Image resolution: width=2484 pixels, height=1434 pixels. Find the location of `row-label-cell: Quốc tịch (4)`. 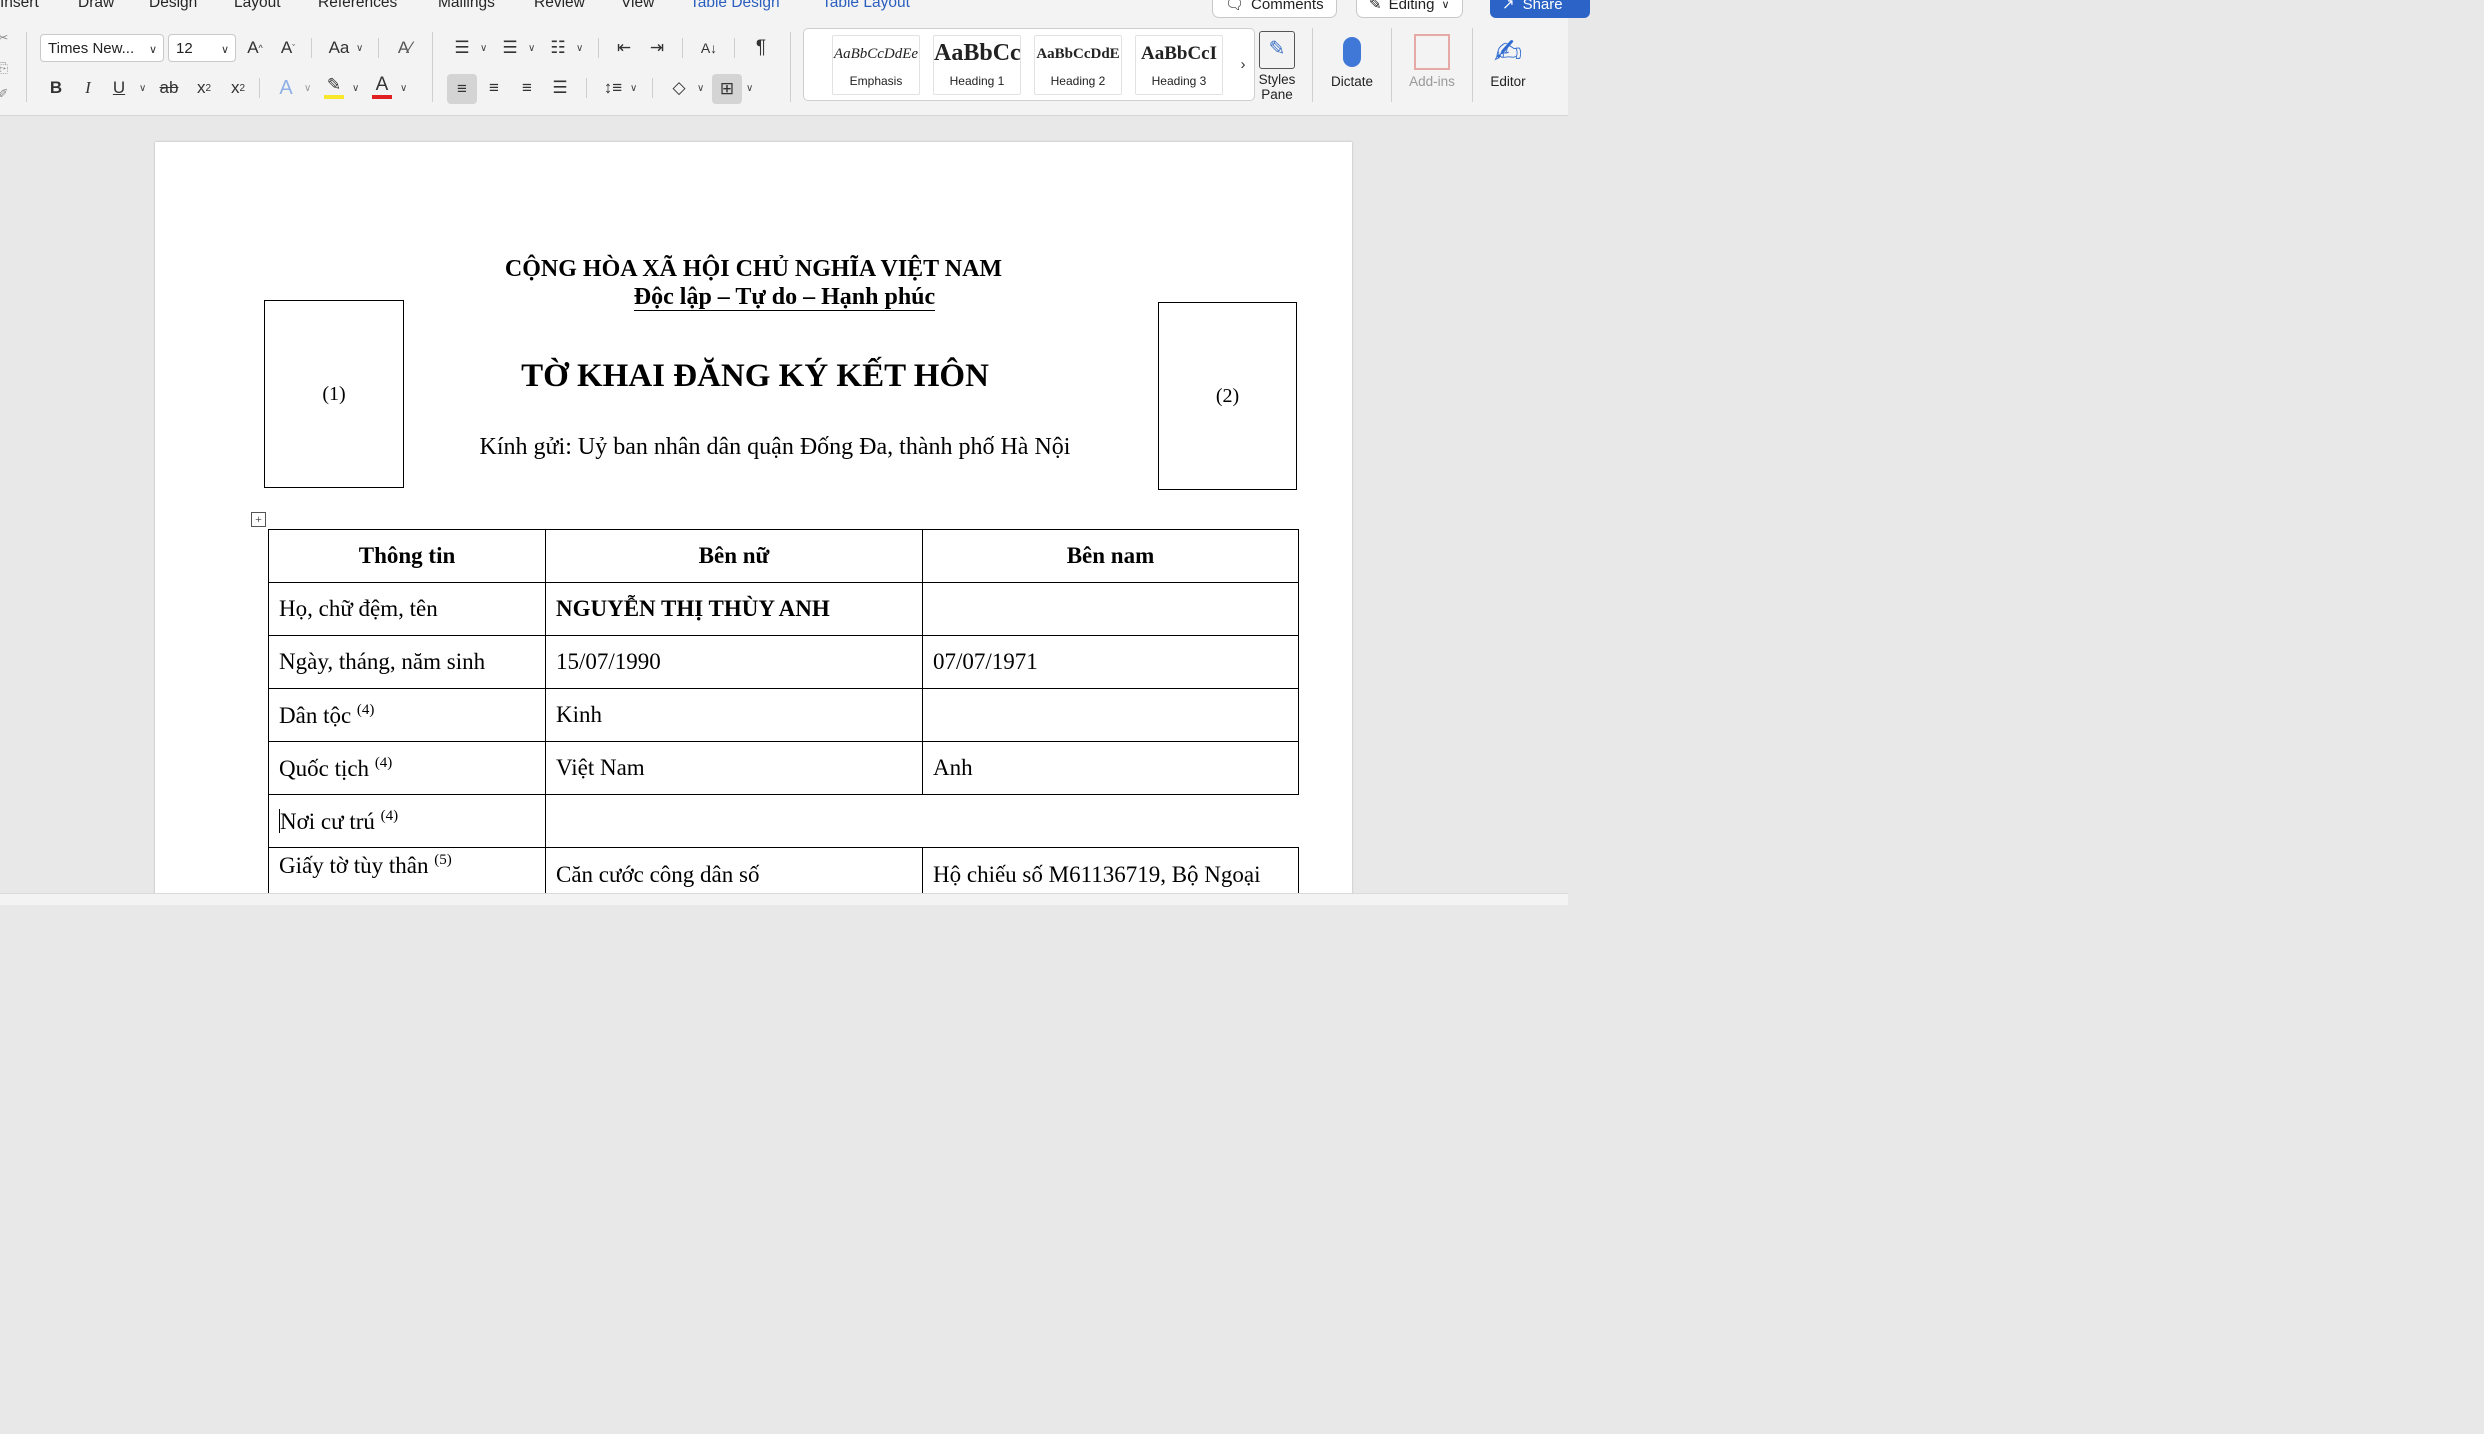

row-label-cell: Quốc tịch (4) is located at coordinates (407, 768).